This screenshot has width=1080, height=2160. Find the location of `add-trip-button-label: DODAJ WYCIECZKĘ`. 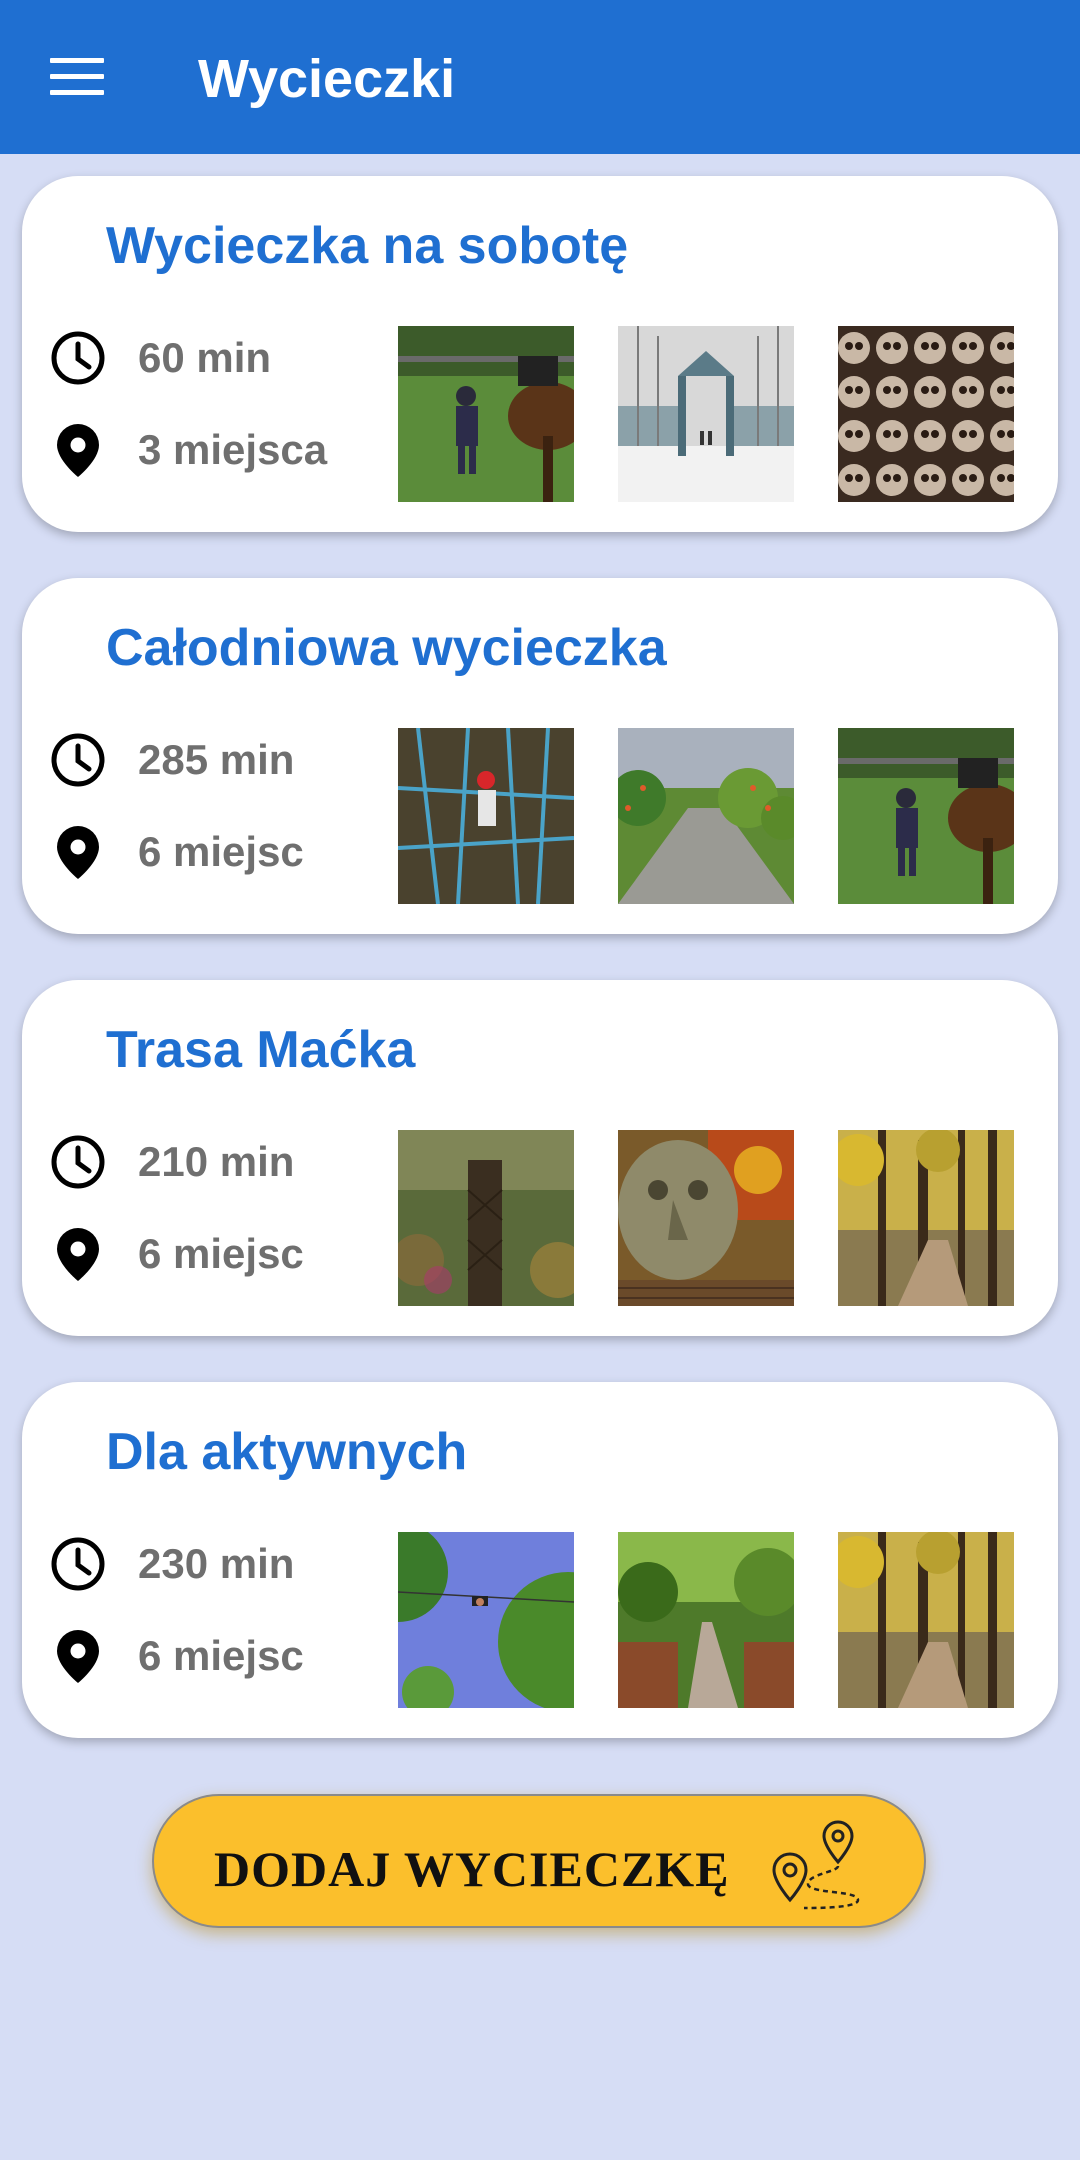

add-trip-button-label: DODAJ WYCIECZKĘ is located at coordinates (472, 1869).